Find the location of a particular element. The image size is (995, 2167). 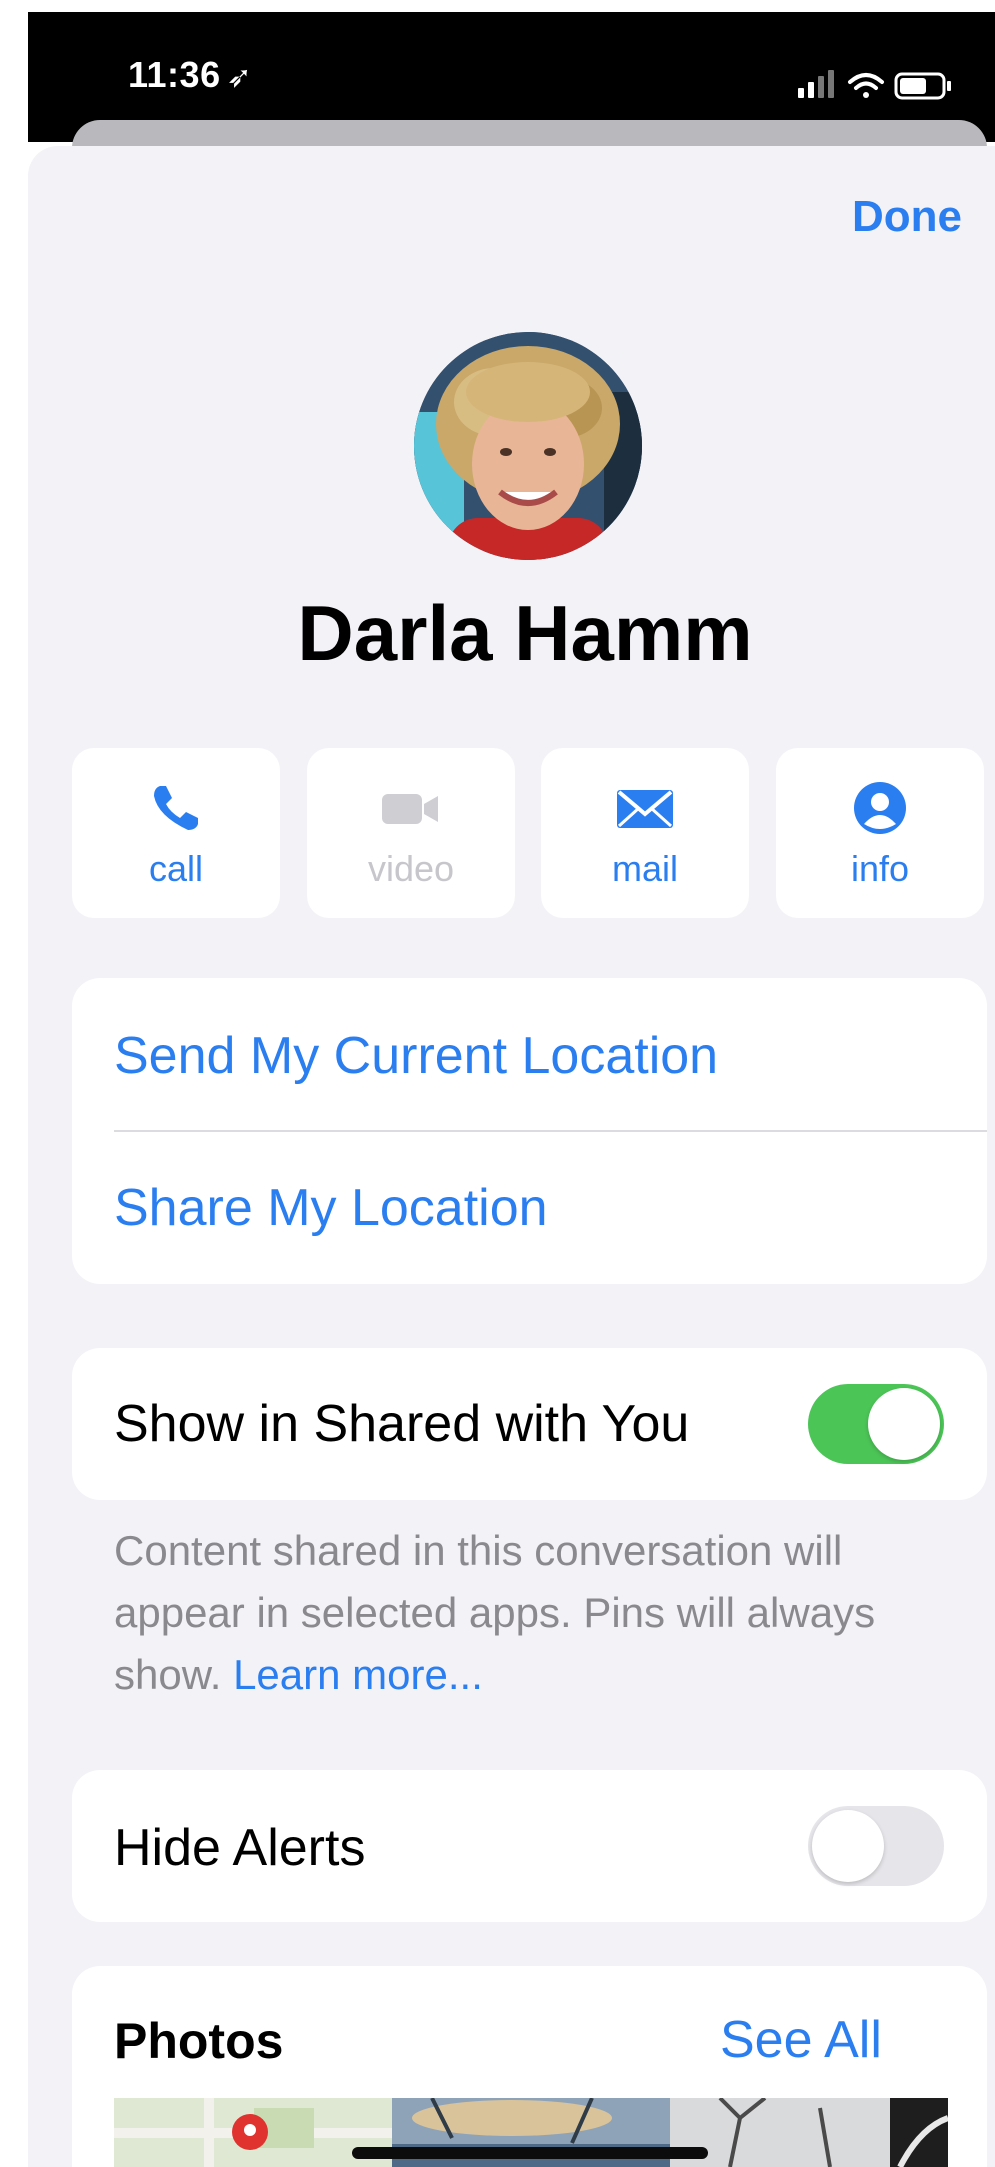

phone-icon is located at coordinates (176, 808).